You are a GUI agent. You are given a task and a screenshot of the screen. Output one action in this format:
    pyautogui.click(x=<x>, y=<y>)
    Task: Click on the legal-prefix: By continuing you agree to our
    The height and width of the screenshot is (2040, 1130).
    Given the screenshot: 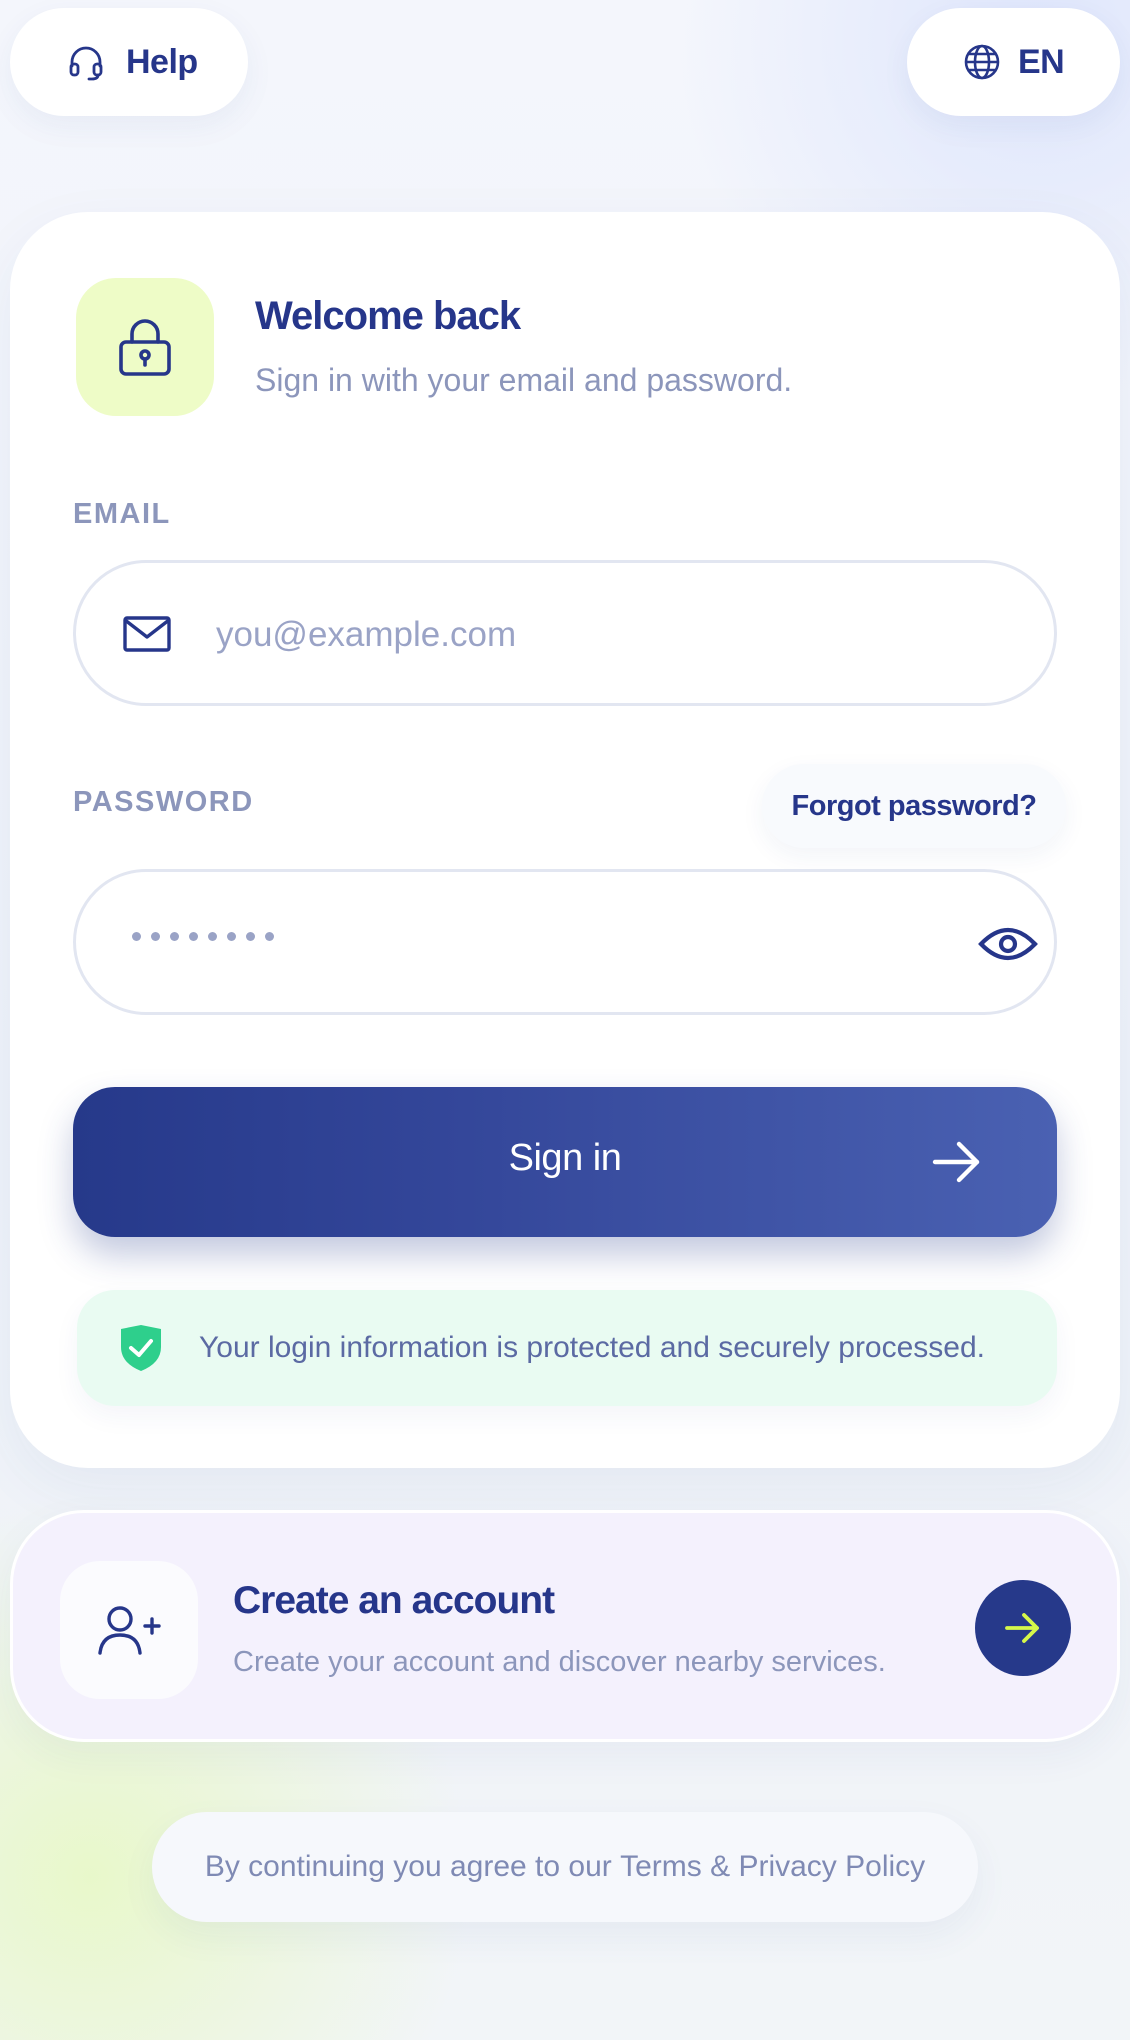 What is the action you would take?
    pyautogui.click(x=412, y=1866)
    